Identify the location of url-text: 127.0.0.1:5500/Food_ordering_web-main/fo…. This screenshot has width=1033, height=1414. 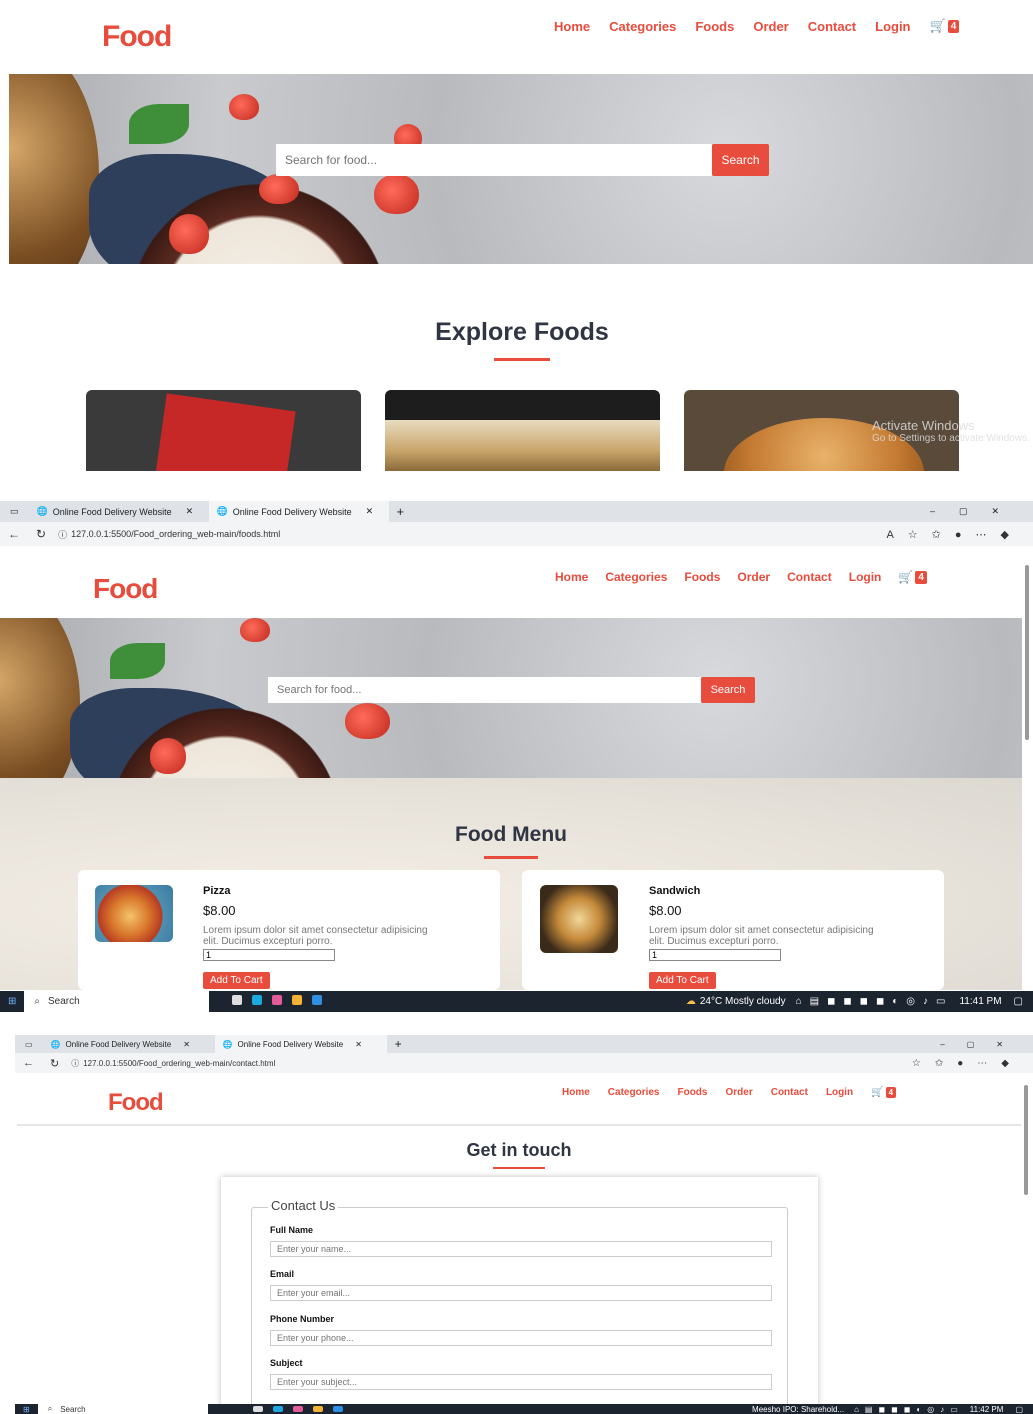
(175, 534).